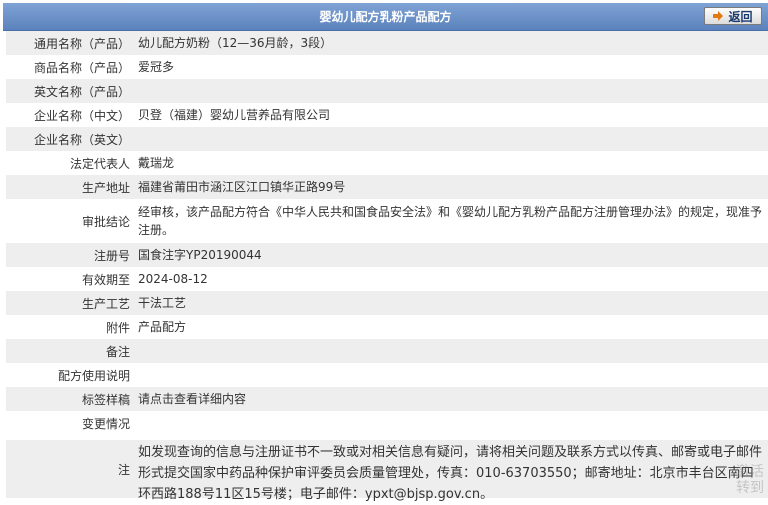 This screenshot has width=768, height=505. I want to click on row-value: 产品配方, so click(162, 327).